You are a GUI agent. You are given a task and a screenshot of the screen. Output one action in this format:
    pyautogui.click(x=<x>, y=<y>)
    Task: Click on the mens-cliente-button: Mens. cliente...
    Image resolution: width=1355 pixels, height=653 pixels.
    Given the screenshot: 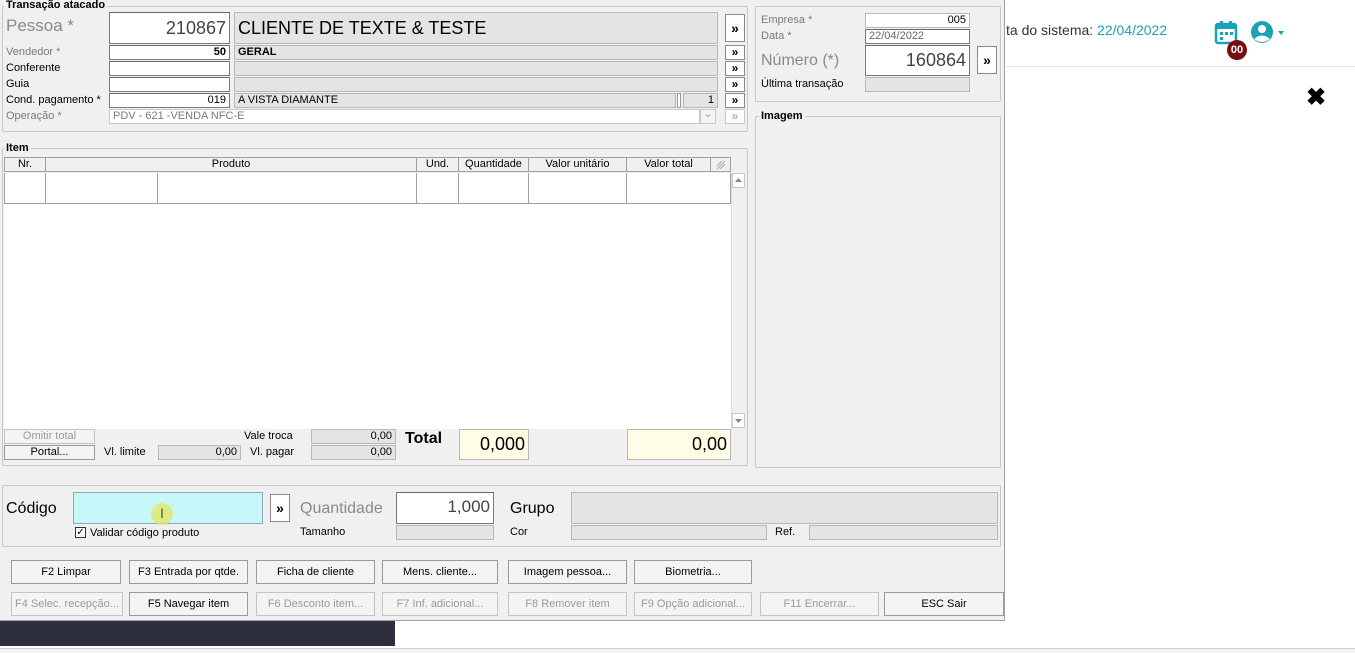 What is the action you would take?
    pyautogui.click(x=440, y=572)
    